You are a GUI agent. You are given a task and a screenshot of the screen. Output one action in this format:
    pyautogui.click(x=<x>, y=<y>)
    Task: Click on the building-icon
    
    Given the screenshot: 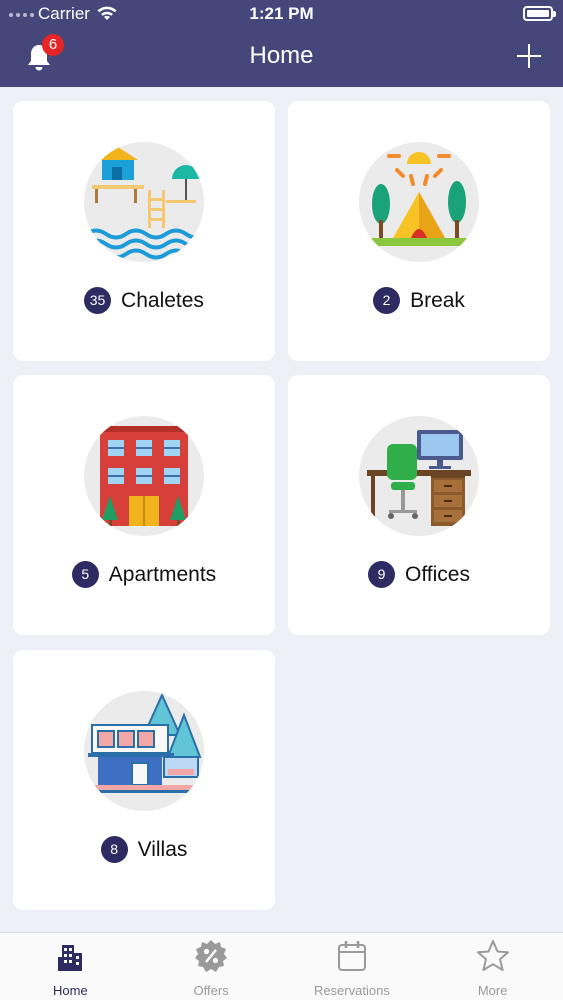 What is the action you would take?
    pyautogui.click(x=70, y=958)
    